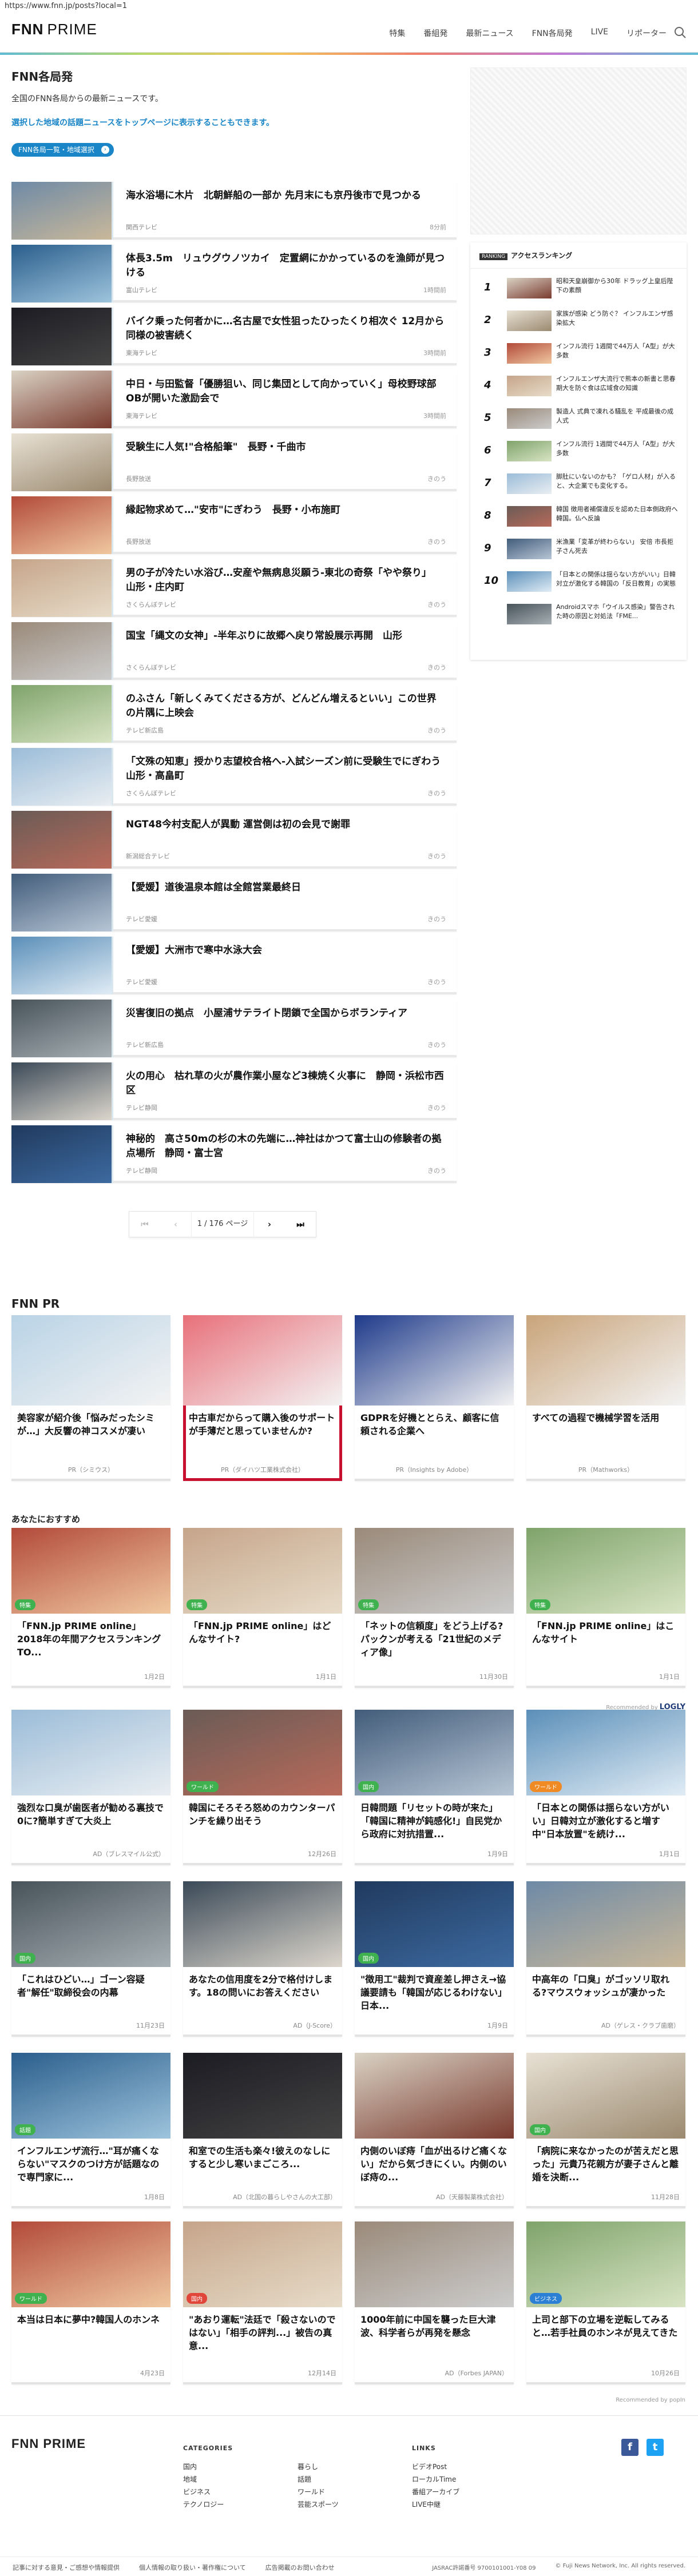 This screenshot has height=2576, width=698. I want to click on privacy-link: 個人情報の取り扱い・著作権について, so click(192, 2567).